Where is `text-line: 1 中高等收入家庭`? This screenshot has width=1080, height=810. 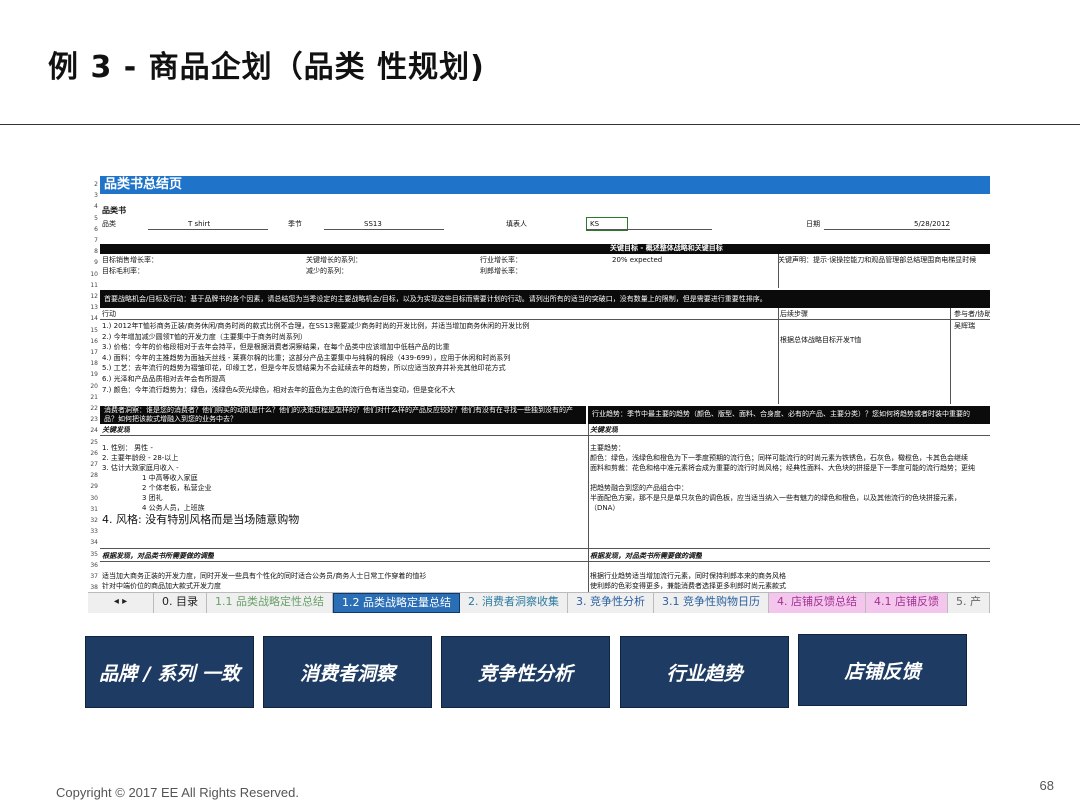 text-line: 1 中高等收入家庭 is located at coordinates (170, 478).